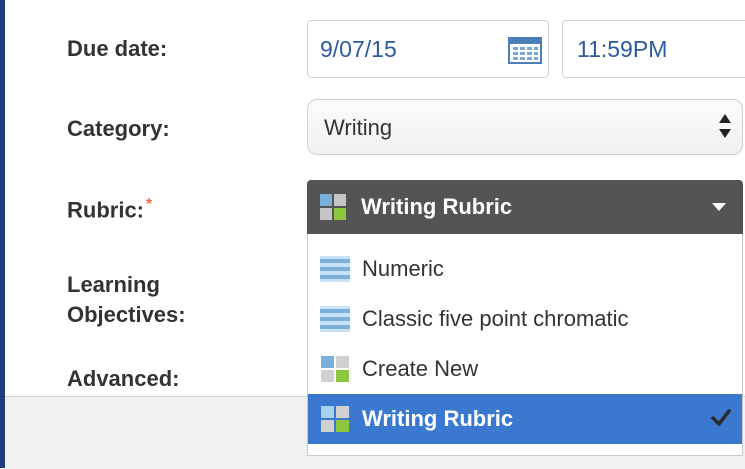 The image size is (745, 469). Describe the element at coordinates (525, 127) in the screenshot. I see `category-select: Writing` at that location.